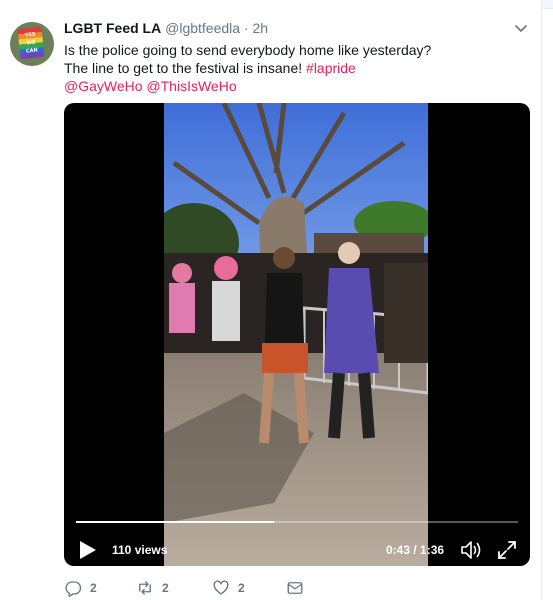 The image size is (553, 600). Describe the element at coordinates (297, 522) in the screenshot. I see `video-progress-bar` at that location.